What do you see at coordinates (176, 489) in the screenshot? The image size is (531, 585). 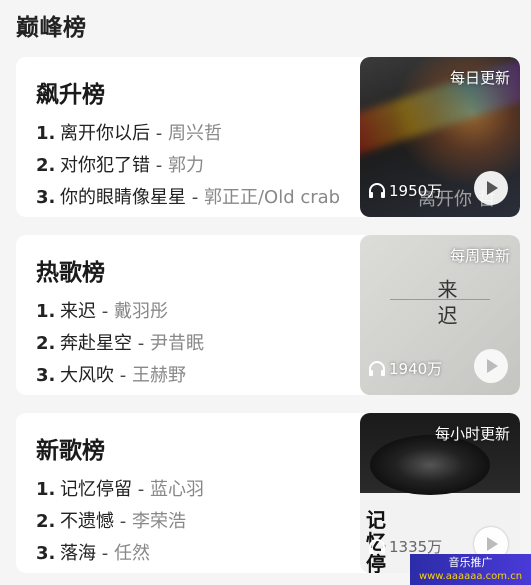 I see `song-artist: 蓝心羽` at bounding box center [176, 489].